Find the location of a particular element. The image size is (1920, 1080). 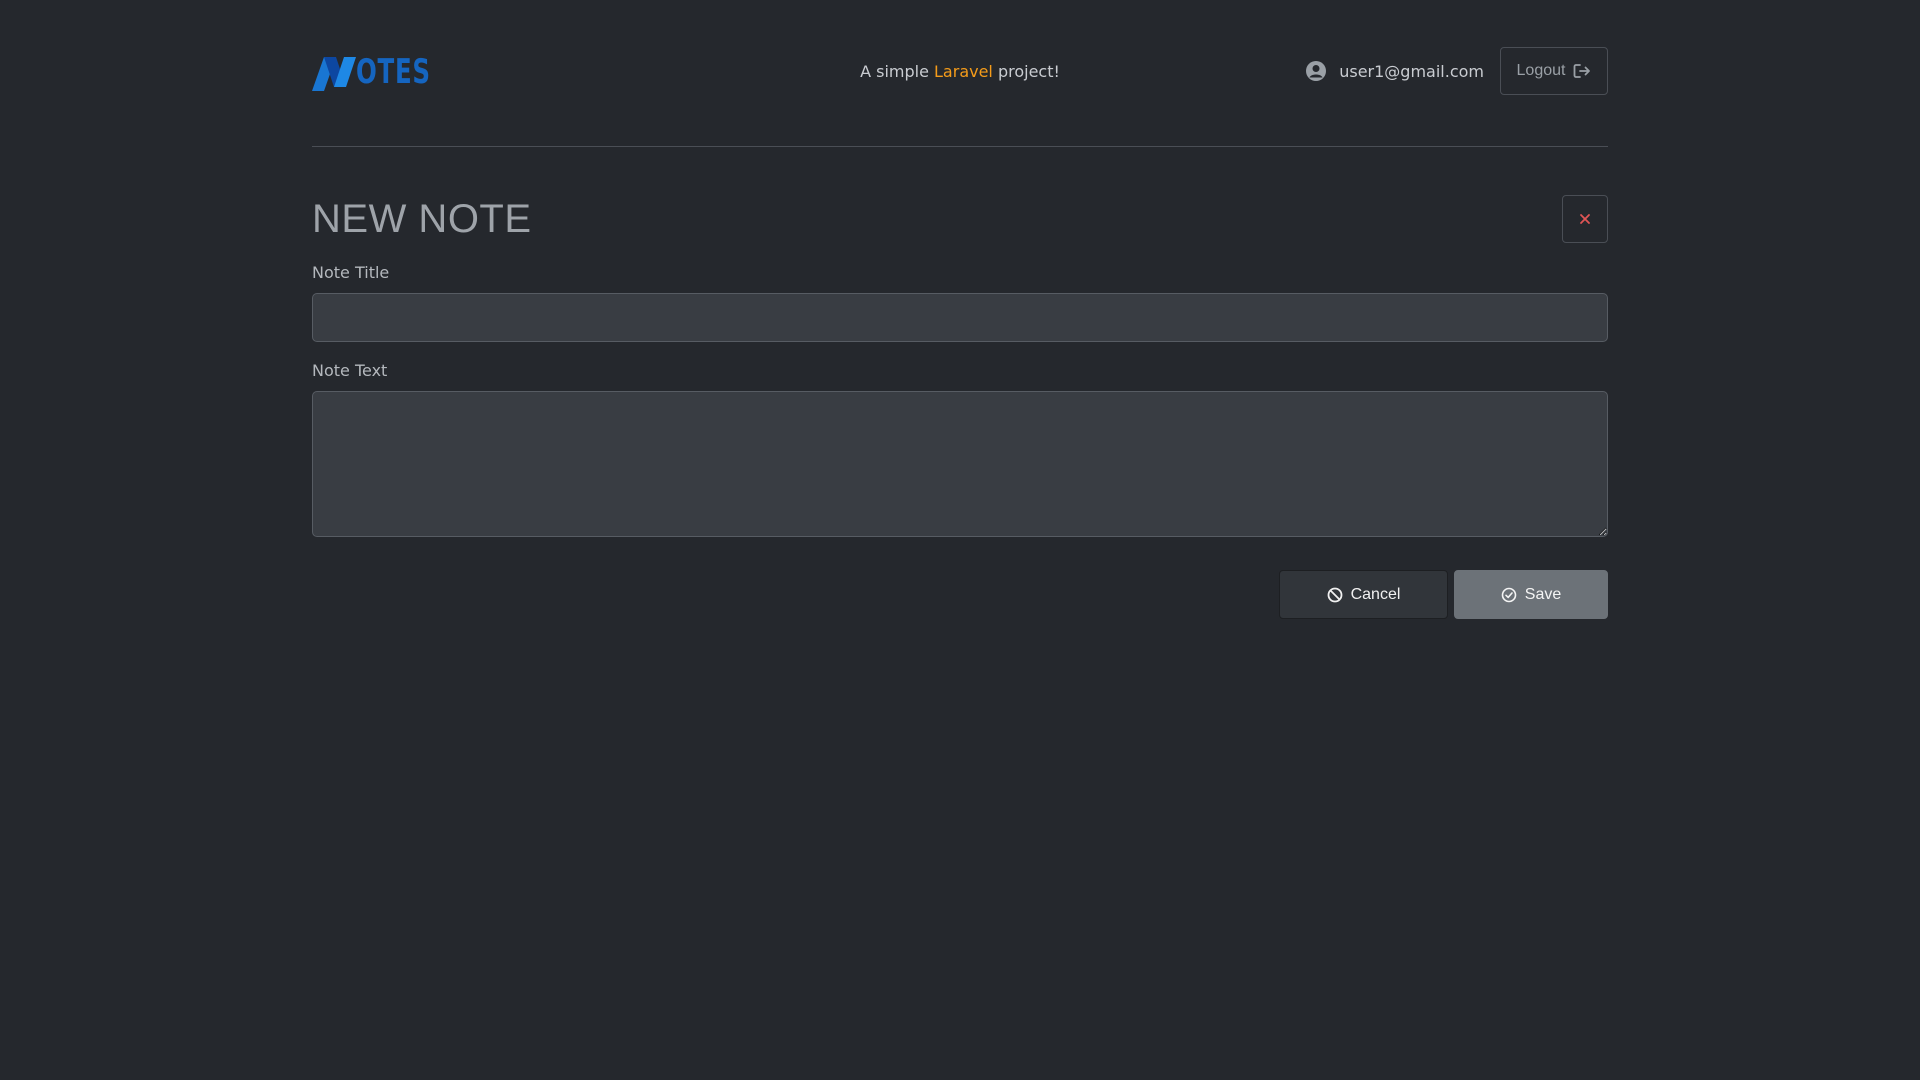

tagline-accent: Laravel is located at coordinates (963, 71).